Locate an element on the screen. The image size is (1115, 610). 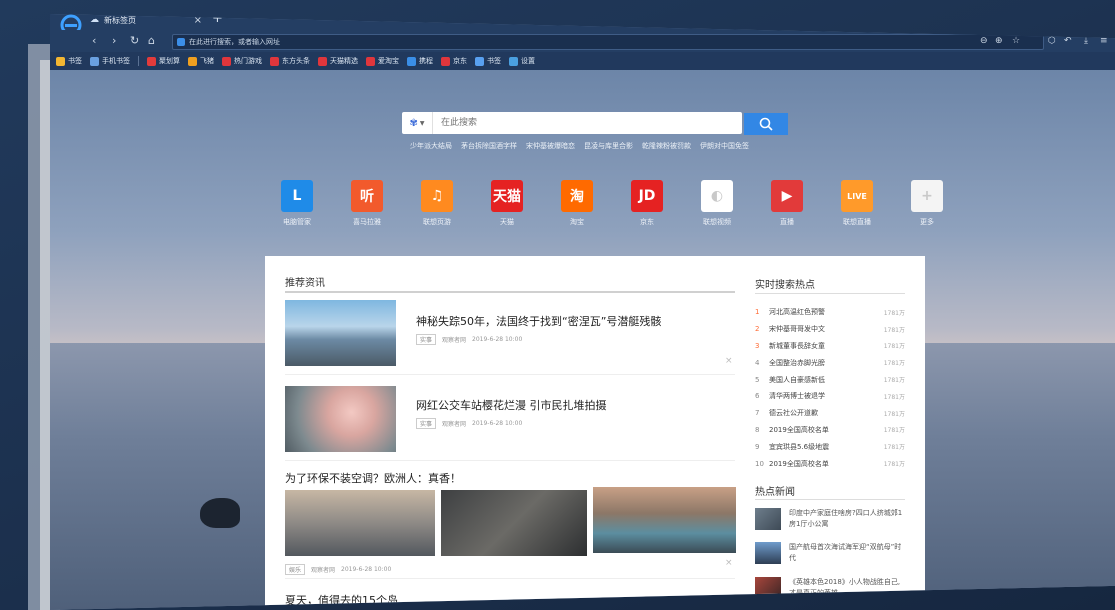
wallpaper-rock is located at coordinates (220, 513).